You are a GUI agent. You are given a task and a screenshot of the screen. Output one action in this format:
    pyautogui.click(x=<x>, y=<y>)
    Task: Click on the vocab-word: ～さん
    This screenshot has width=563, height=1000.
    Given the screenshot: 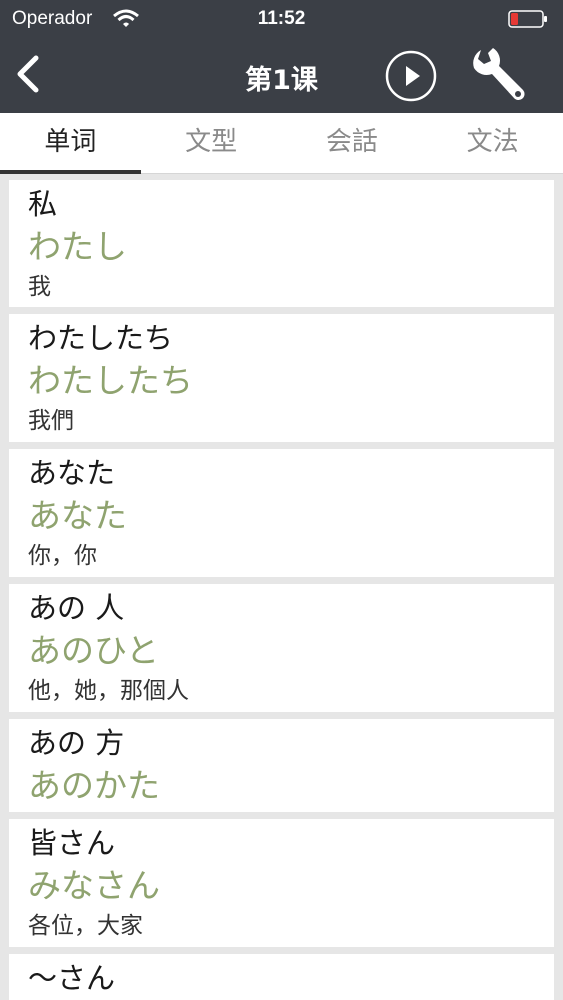 What is the action you would take?
    pyautogui.click(x=72, y=978)
    